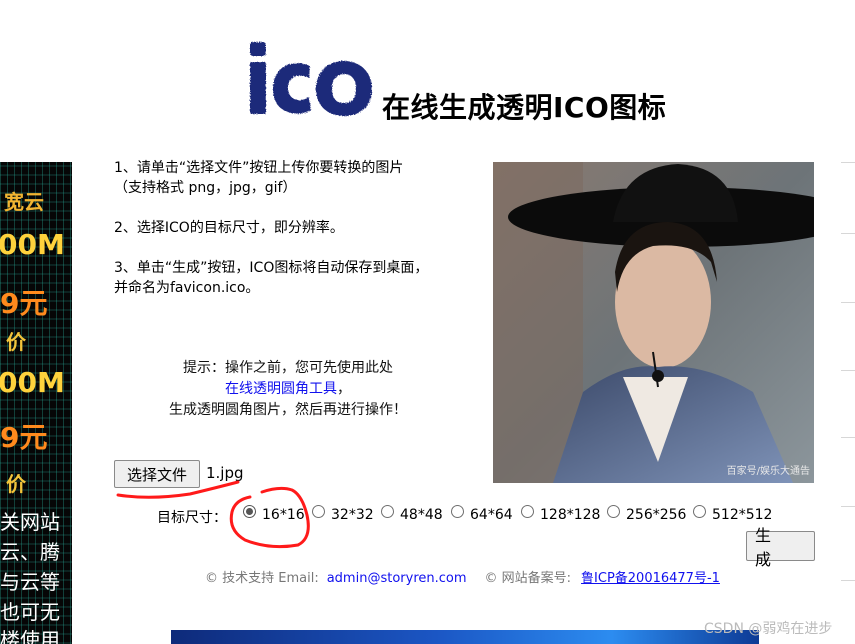  I want to click on tip-link-row: 在线透明圆角工具，, so click(288, 389).